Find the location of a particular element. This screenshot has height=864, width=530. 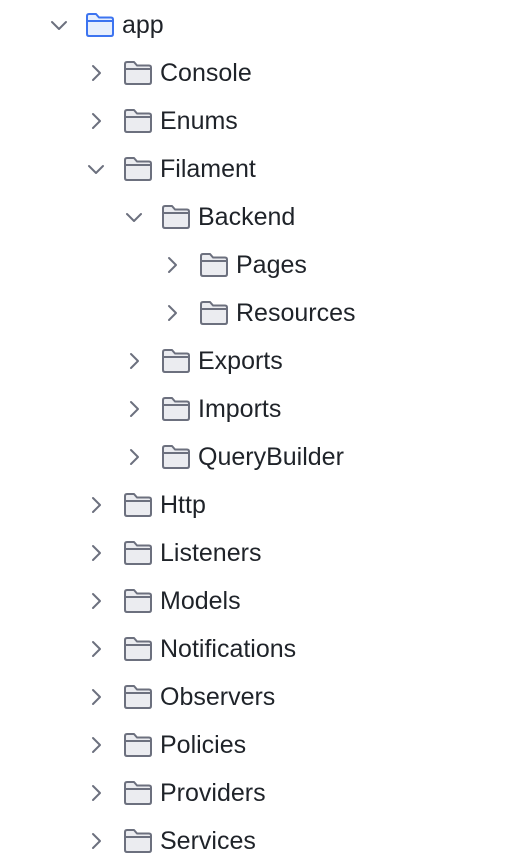

tree-item-notifications: Notifications is located at coordinates (265, 649).